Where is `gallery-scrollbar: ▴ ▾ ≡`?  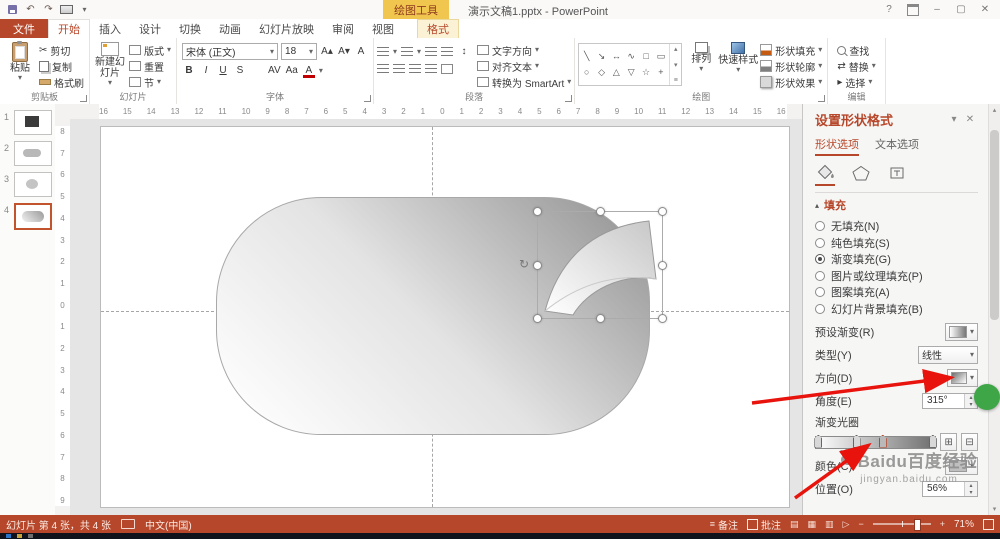 gallery-scrollbar: ▴ ▾ ≡ is located at coordinates (675, 64).